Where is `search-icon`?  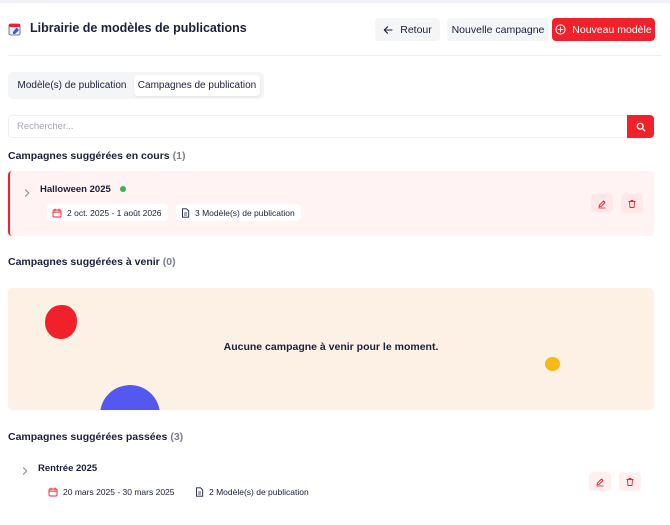 search-icon is located at coordinates (640, 126).